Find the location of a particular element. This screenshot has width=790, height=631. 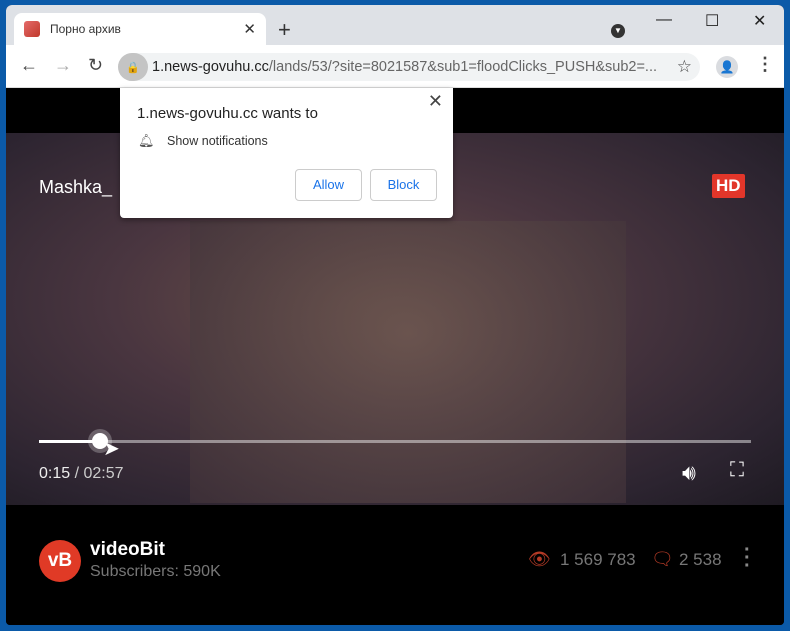

new-tab-button: + is located at coordinates (284, 30).